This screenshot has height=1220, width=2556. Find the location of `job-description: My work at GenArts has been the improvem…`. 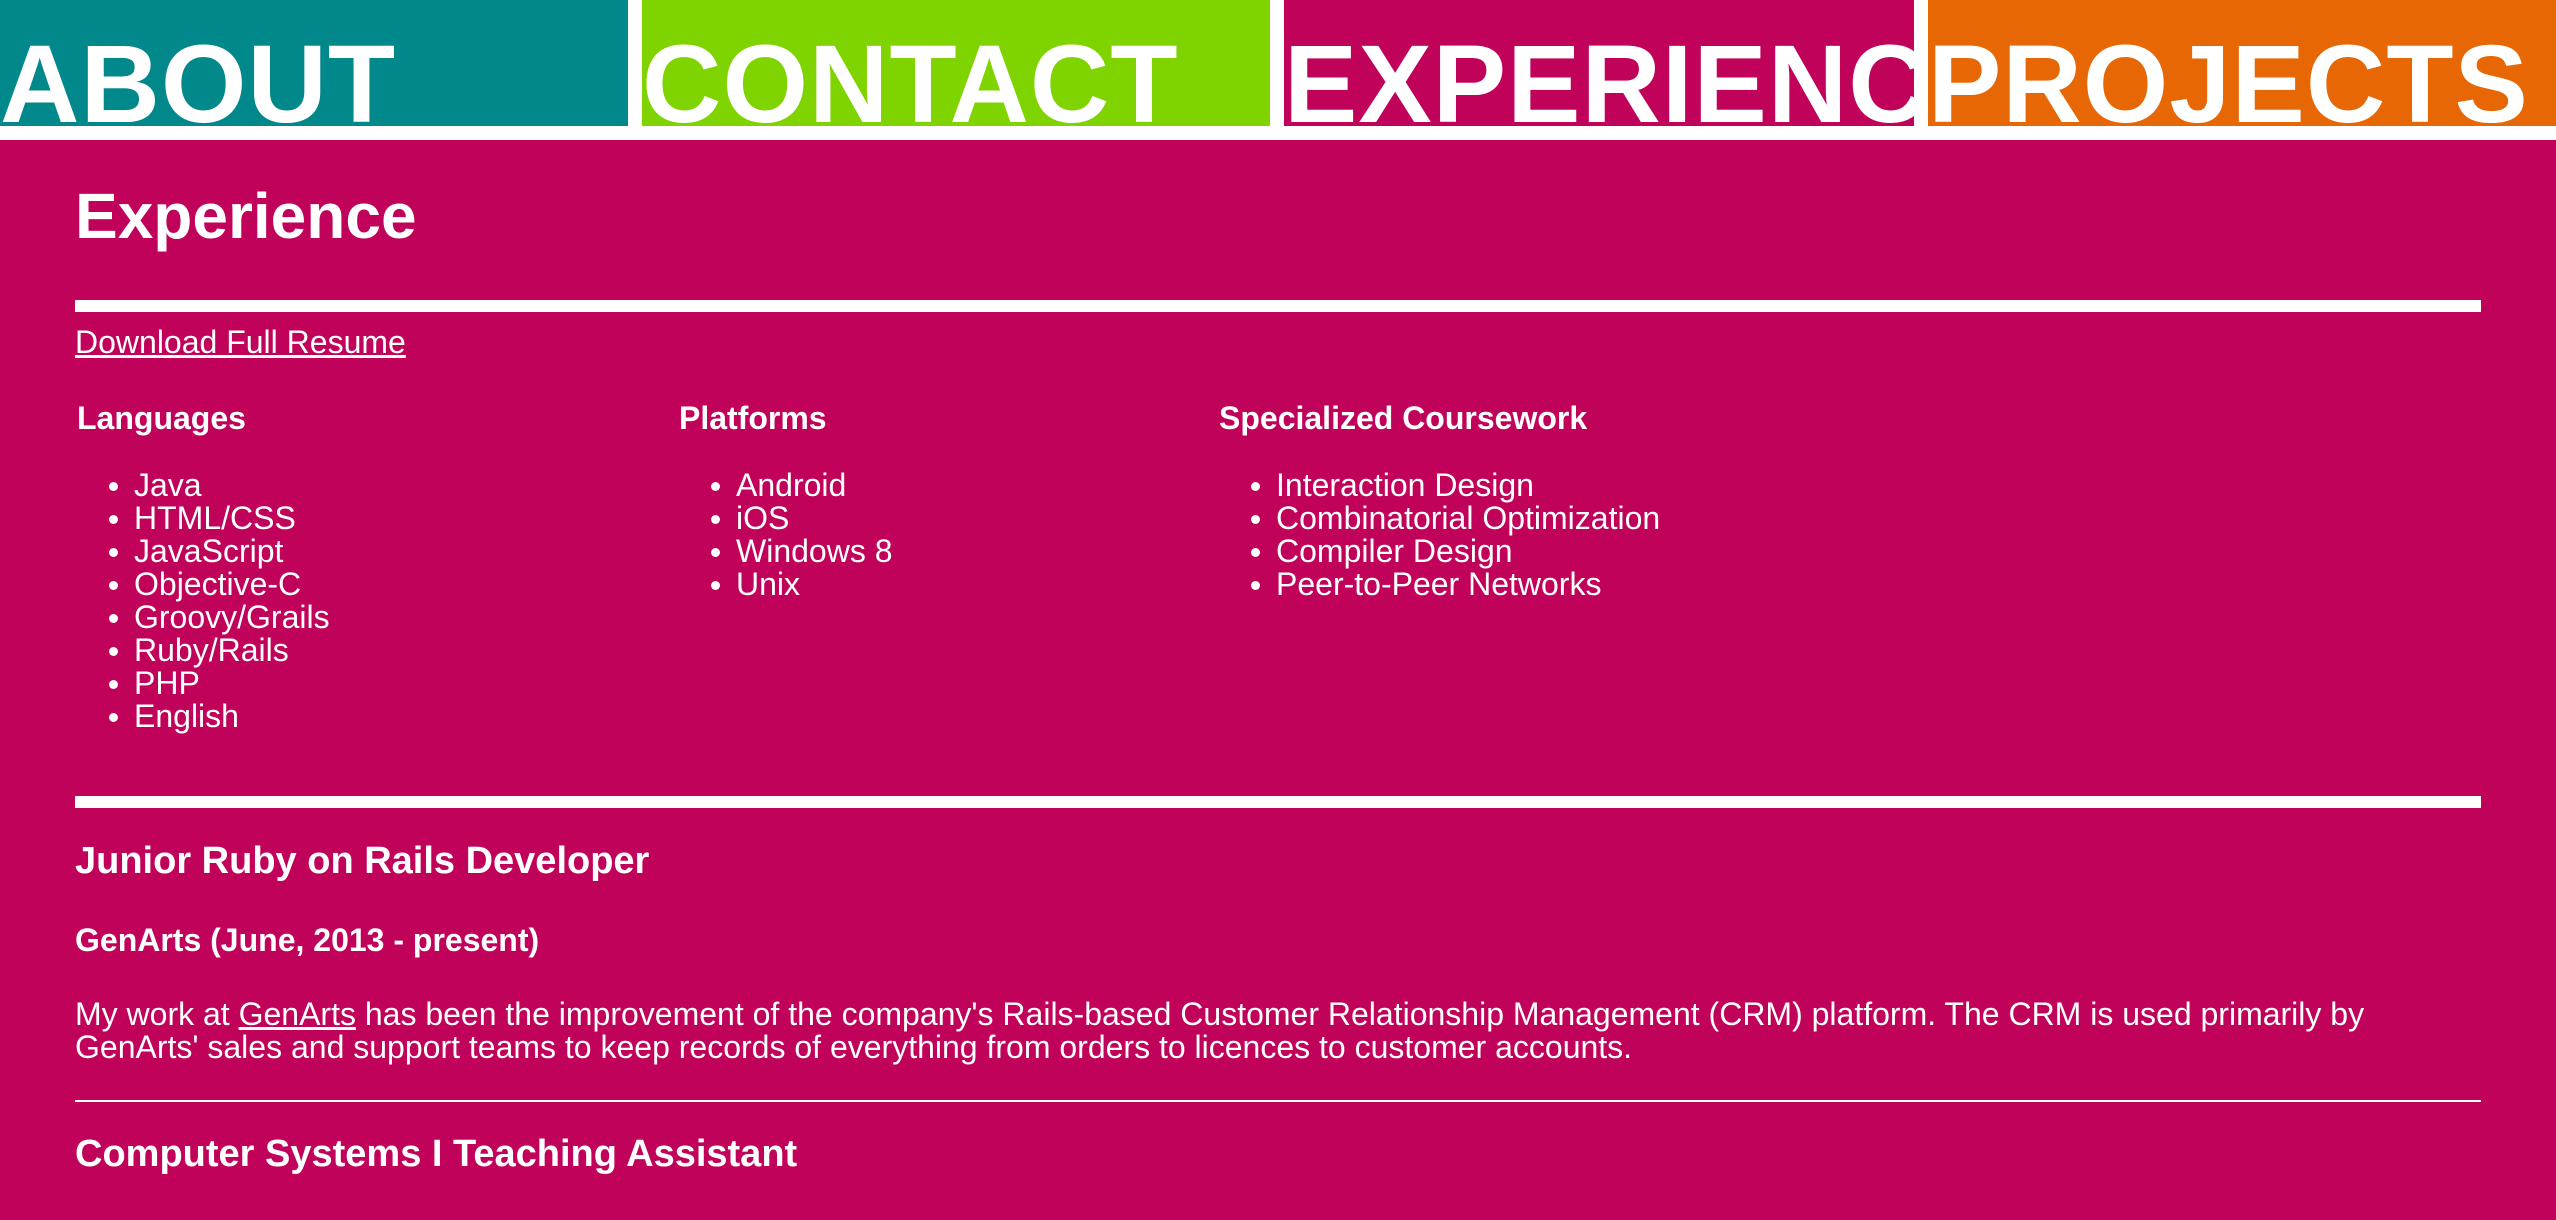

job-description: My work at GenArts has been the improvem… is located at coordinates (1278, 1031).